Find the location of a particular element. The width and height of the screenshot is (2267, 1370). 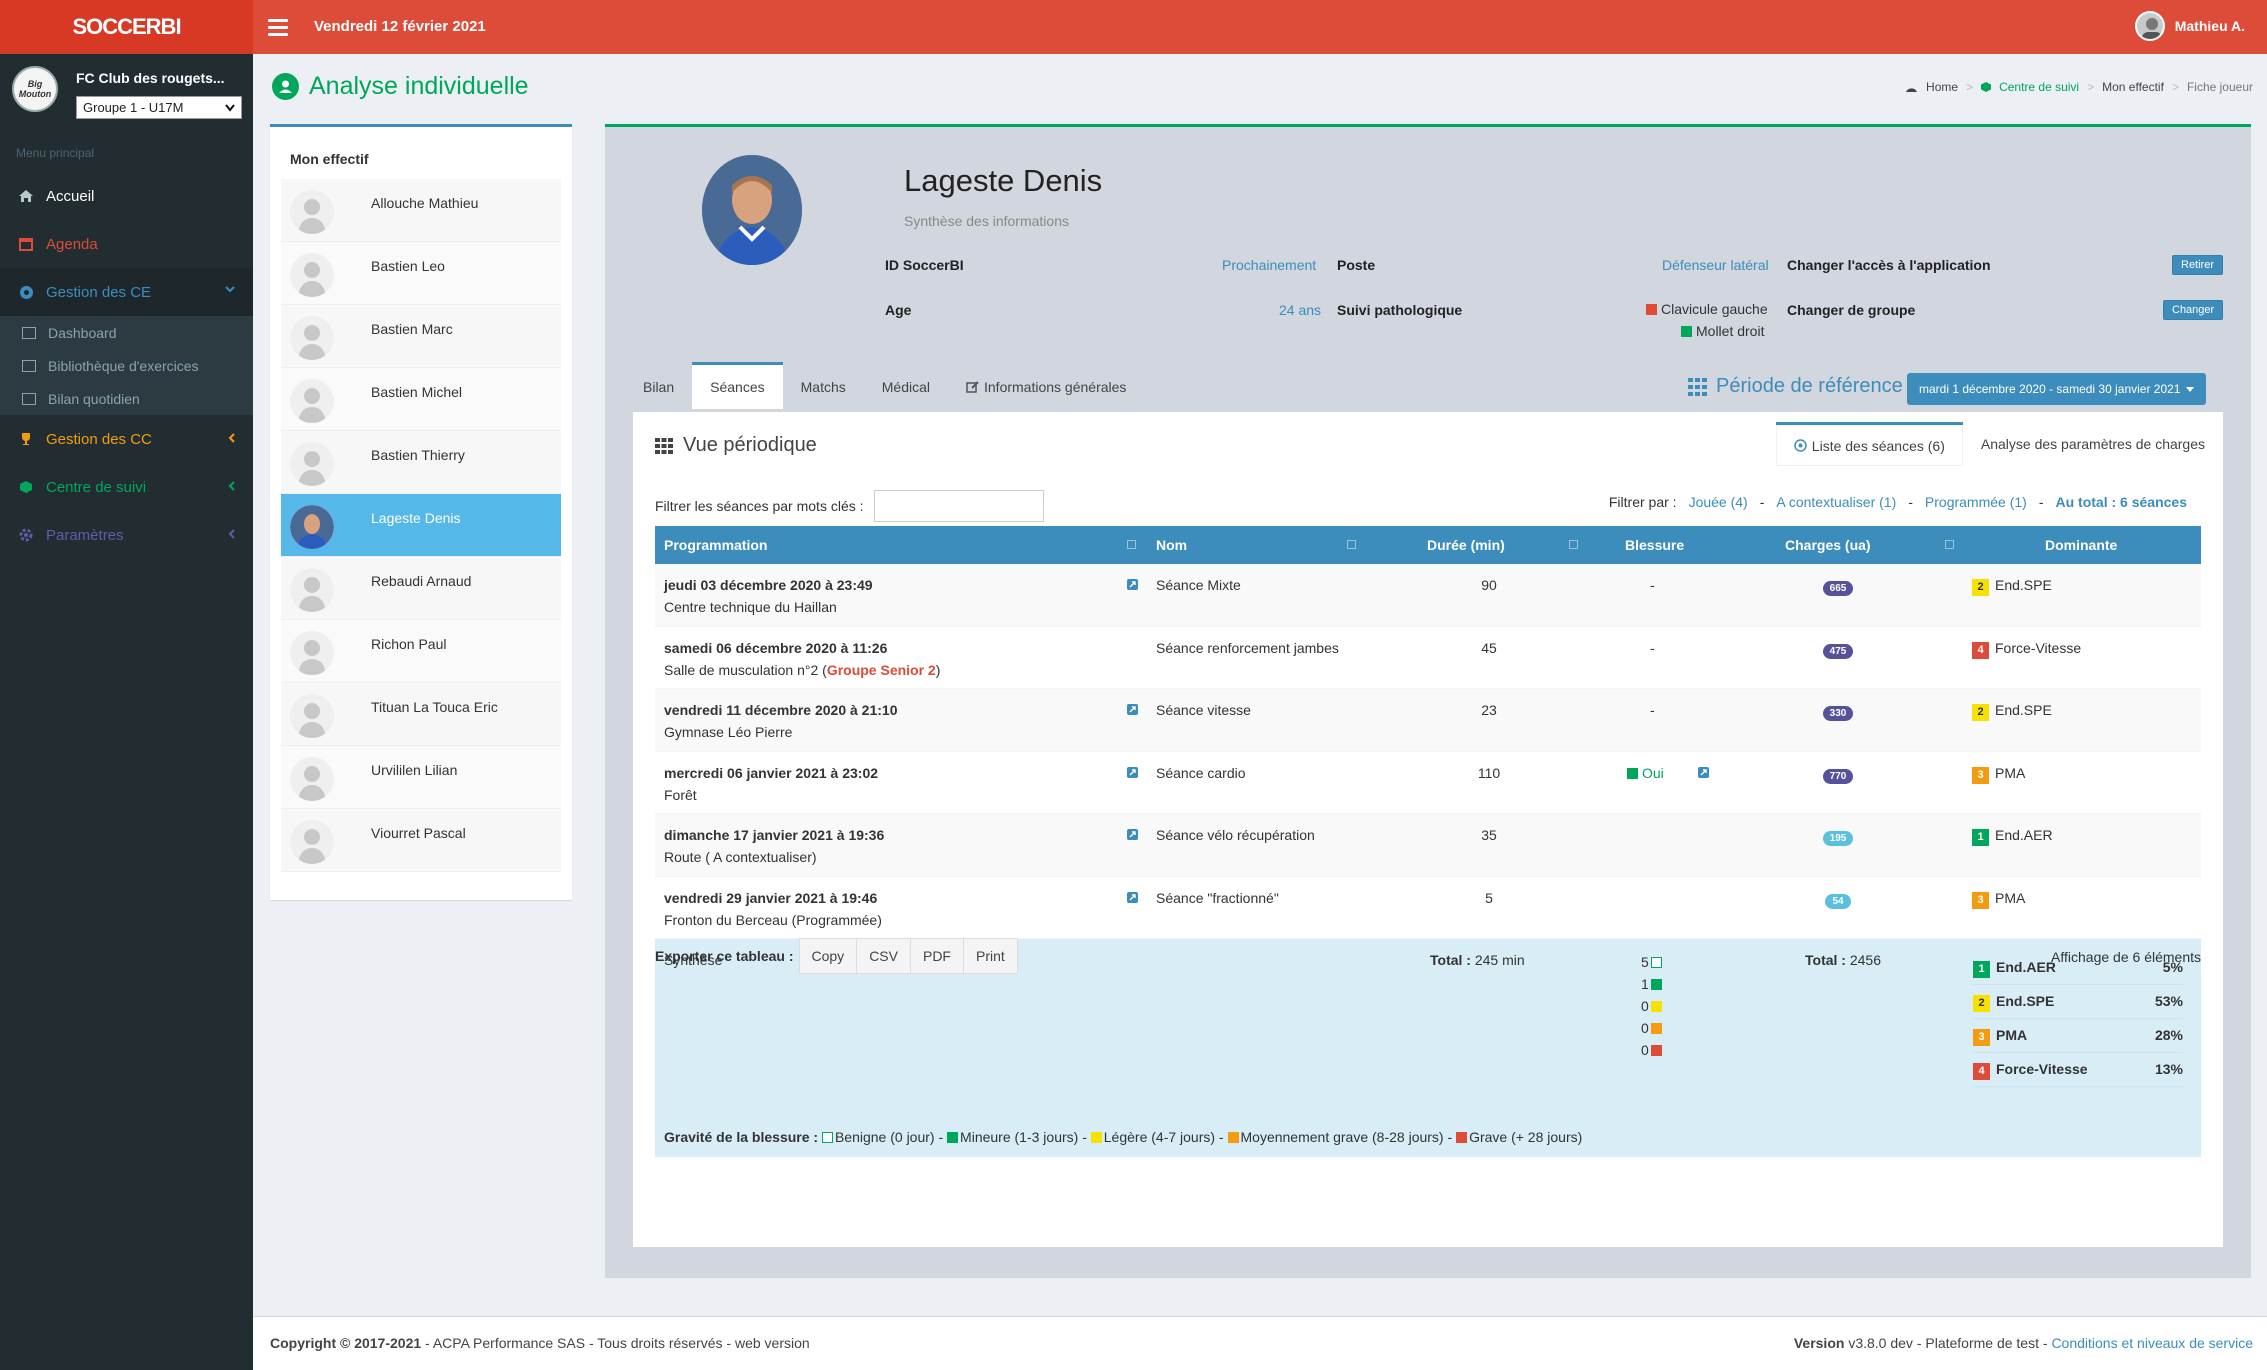

sidebar-item-accueil: Accueil is located at coordinates (126, 196).